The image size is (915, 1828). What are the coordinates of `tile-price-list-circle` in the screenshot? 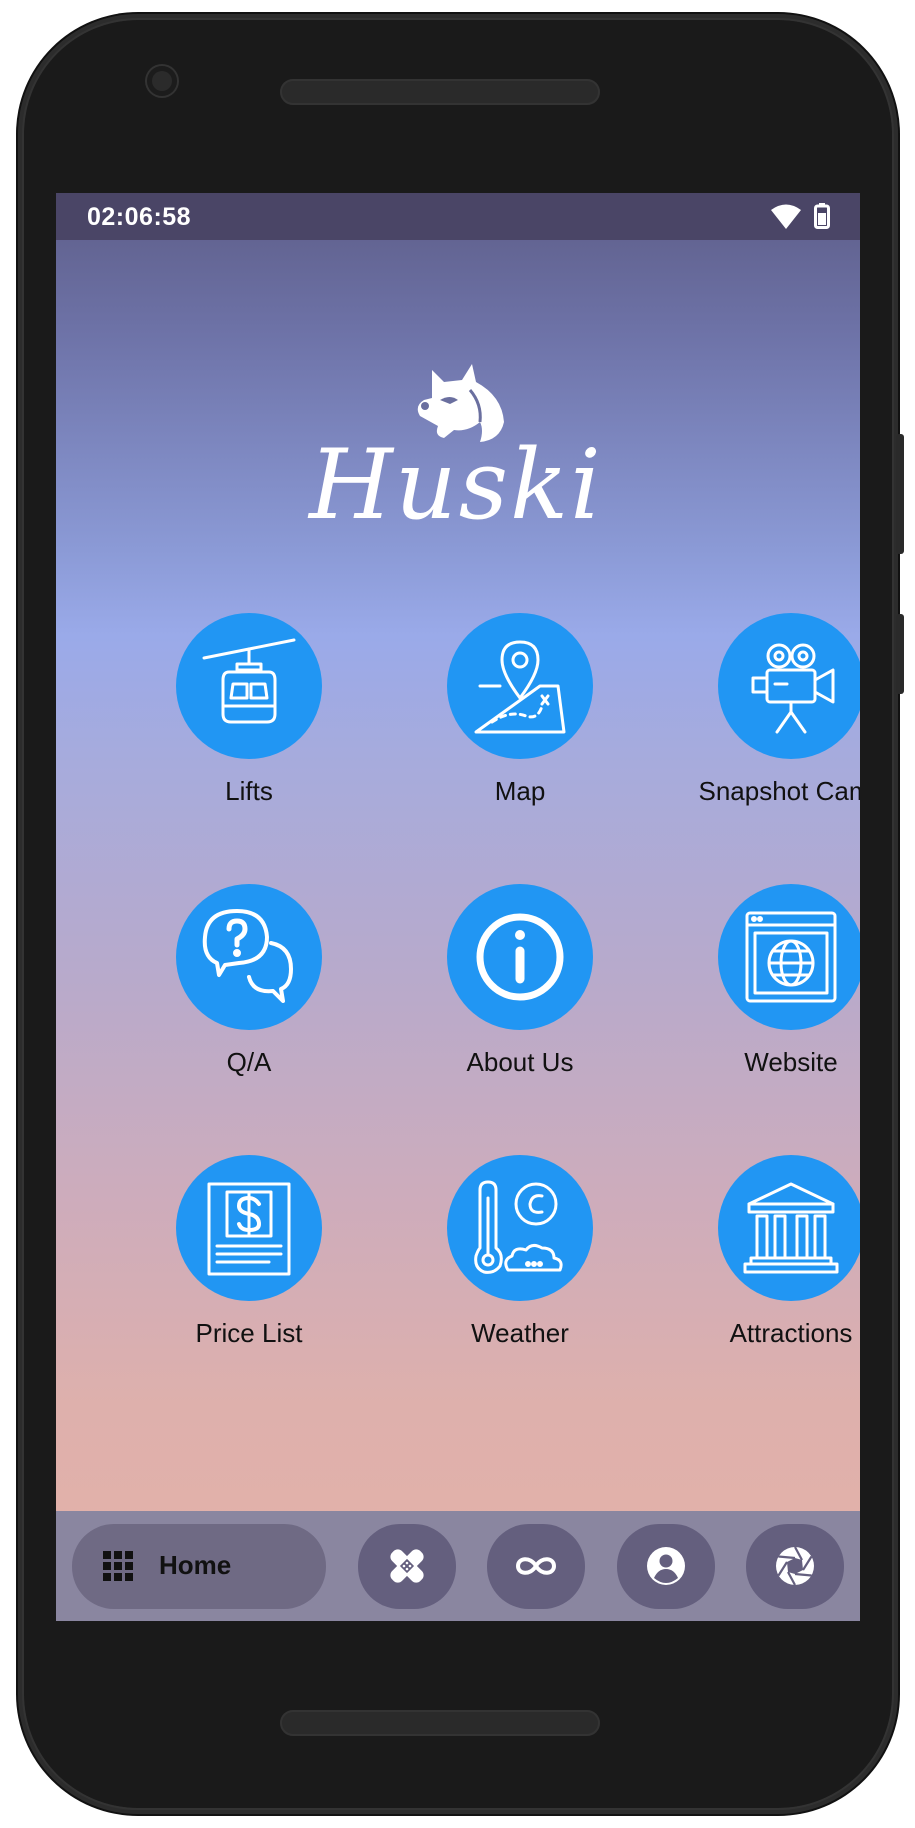 It's located at (249, 1228).